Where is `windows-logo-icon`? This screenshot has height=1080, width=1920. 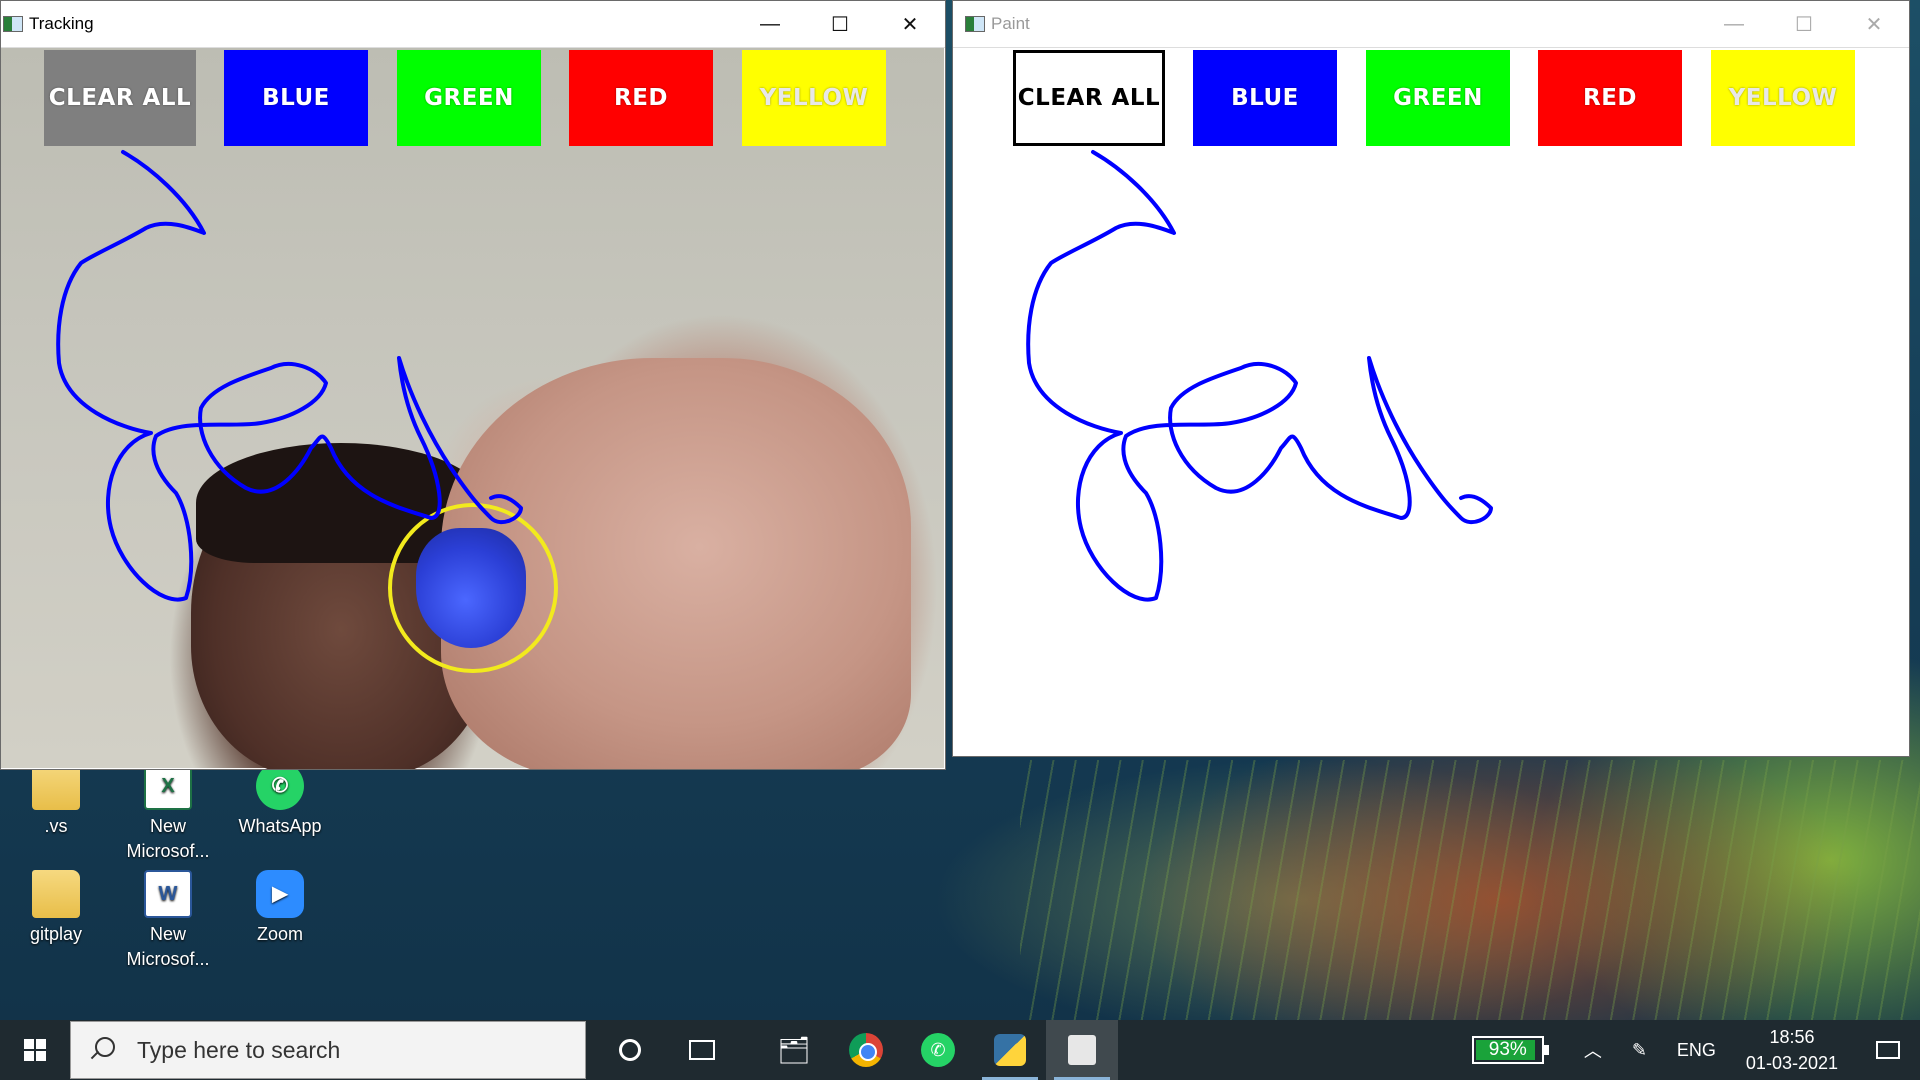 windows-logo-icon is located at coordinates (35, 1050).